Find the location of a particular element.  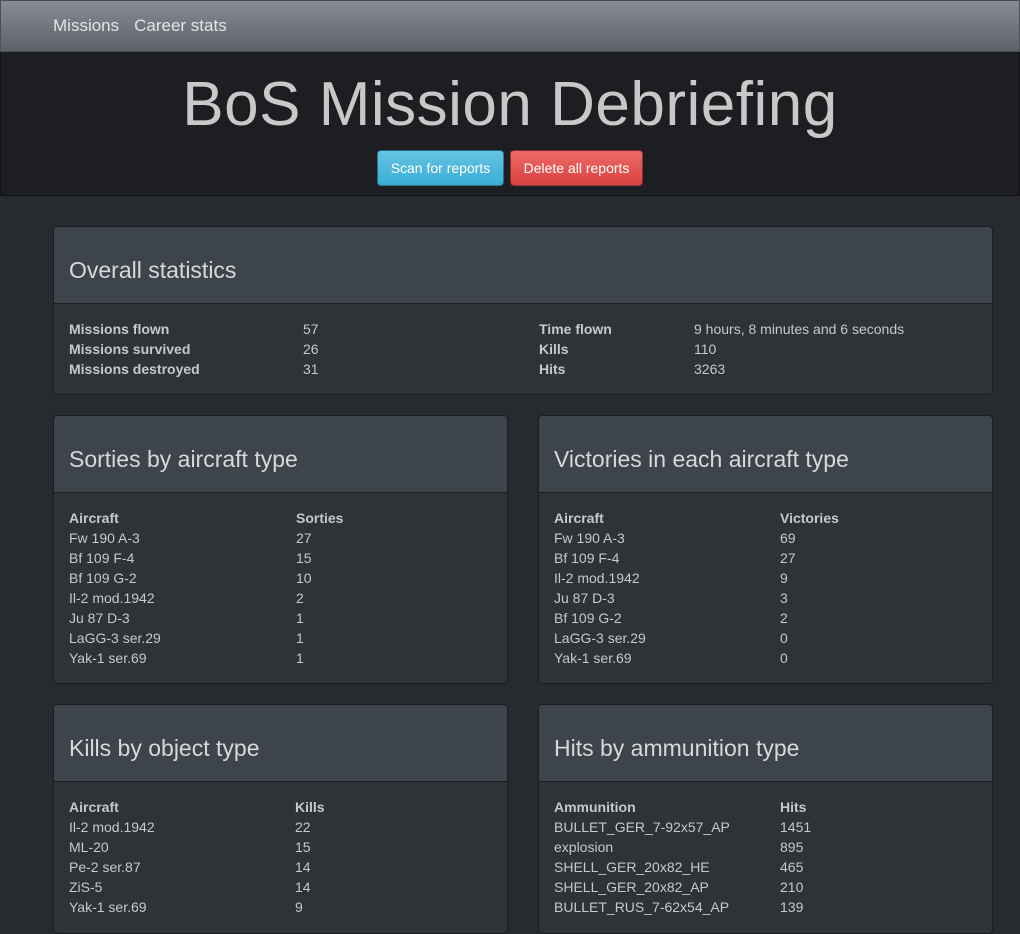

overall-statistics-title: Overall statistics is located at coordinates (153, 269).